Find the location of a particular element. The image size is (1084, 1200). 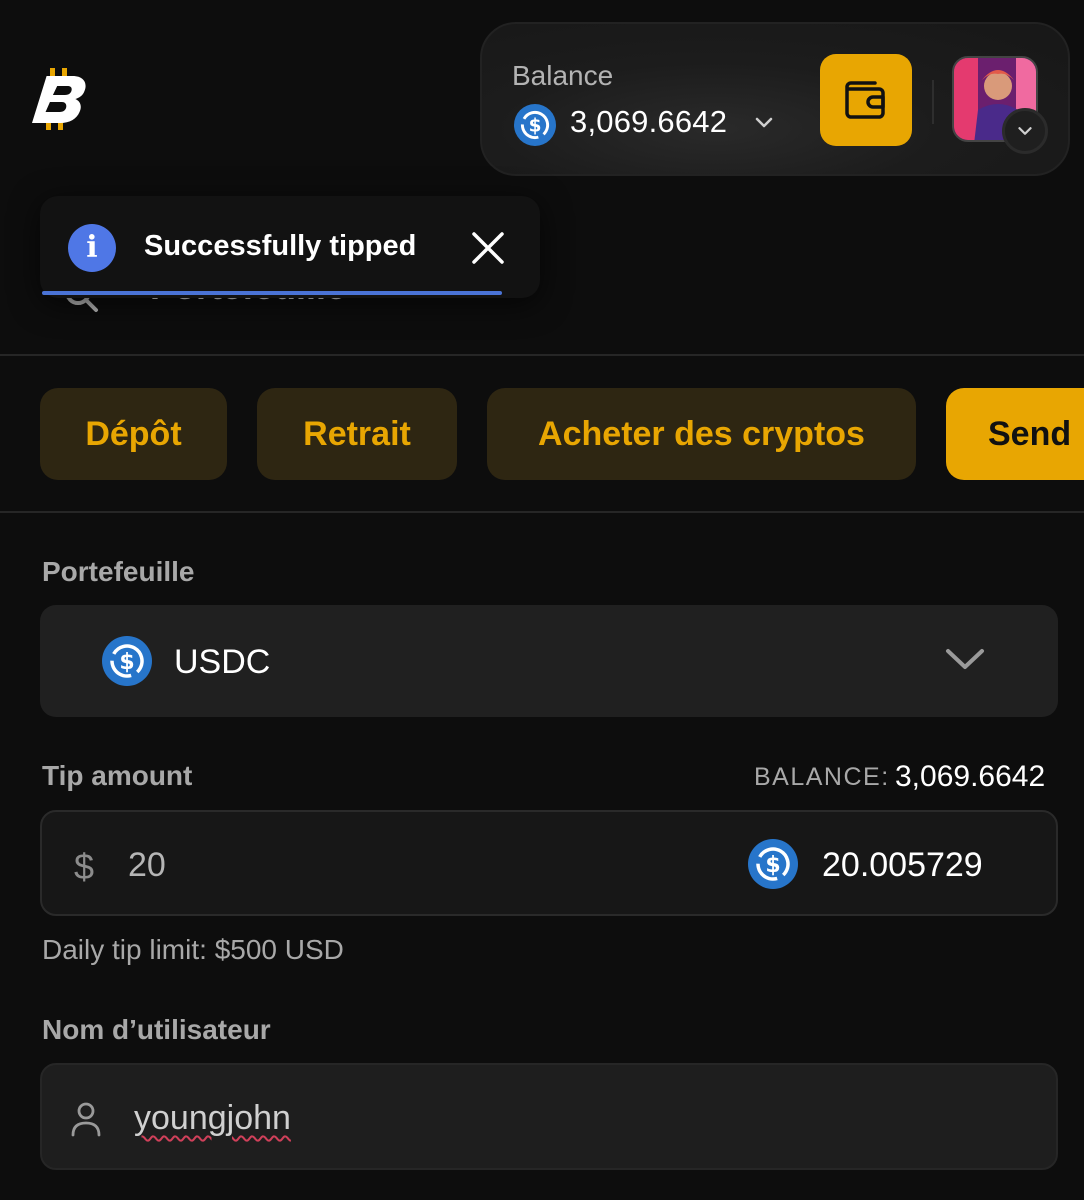

avatar-menu-button is located at coordinates (1025, 131).